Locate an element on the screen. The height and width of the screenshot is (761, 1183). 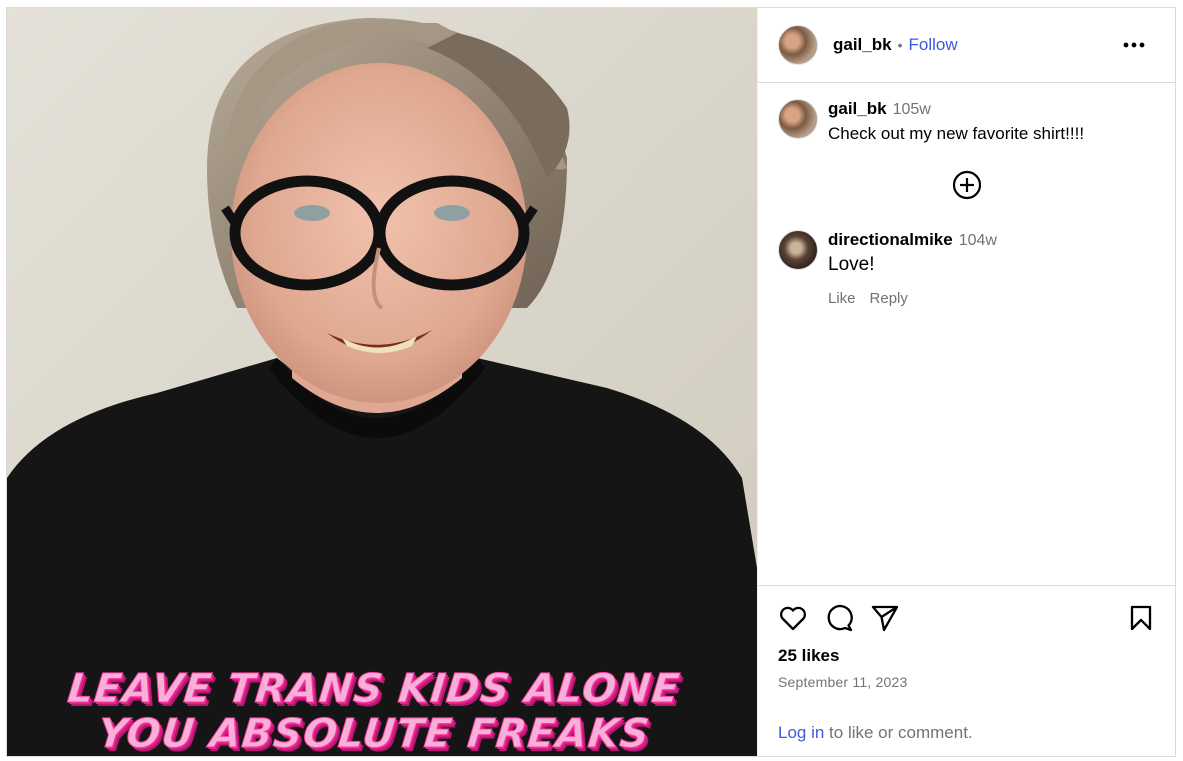
comment-like-button: Like is located at coordinates (842, 298).